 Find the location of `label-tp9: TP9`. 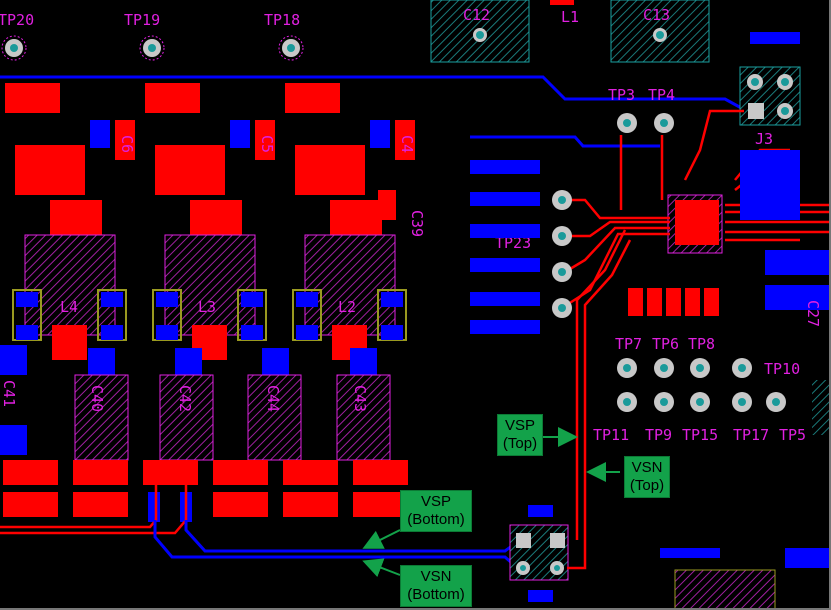

label-tp9: TP9 is located at coordinates (658, 435).